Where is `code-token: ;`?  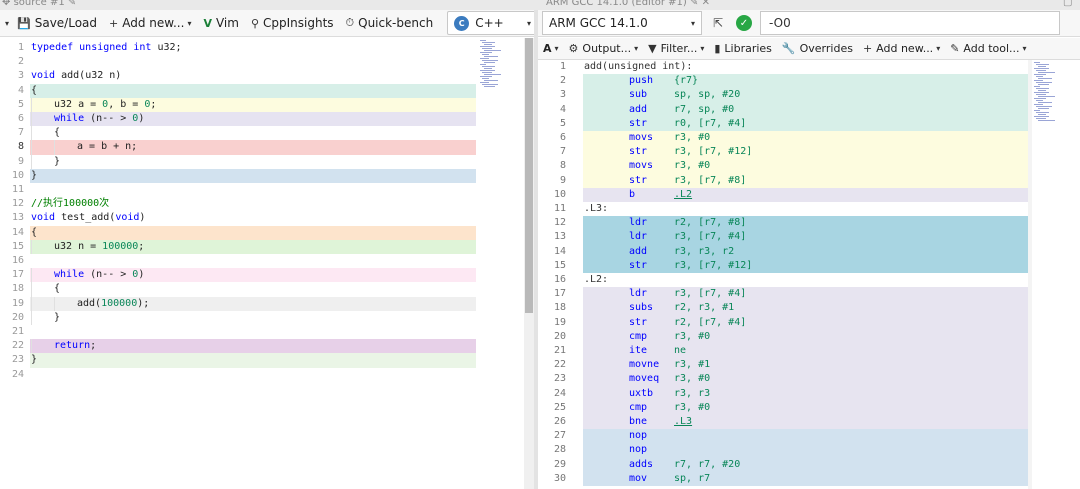 code-token: ; is located at coordinates (141, 246).